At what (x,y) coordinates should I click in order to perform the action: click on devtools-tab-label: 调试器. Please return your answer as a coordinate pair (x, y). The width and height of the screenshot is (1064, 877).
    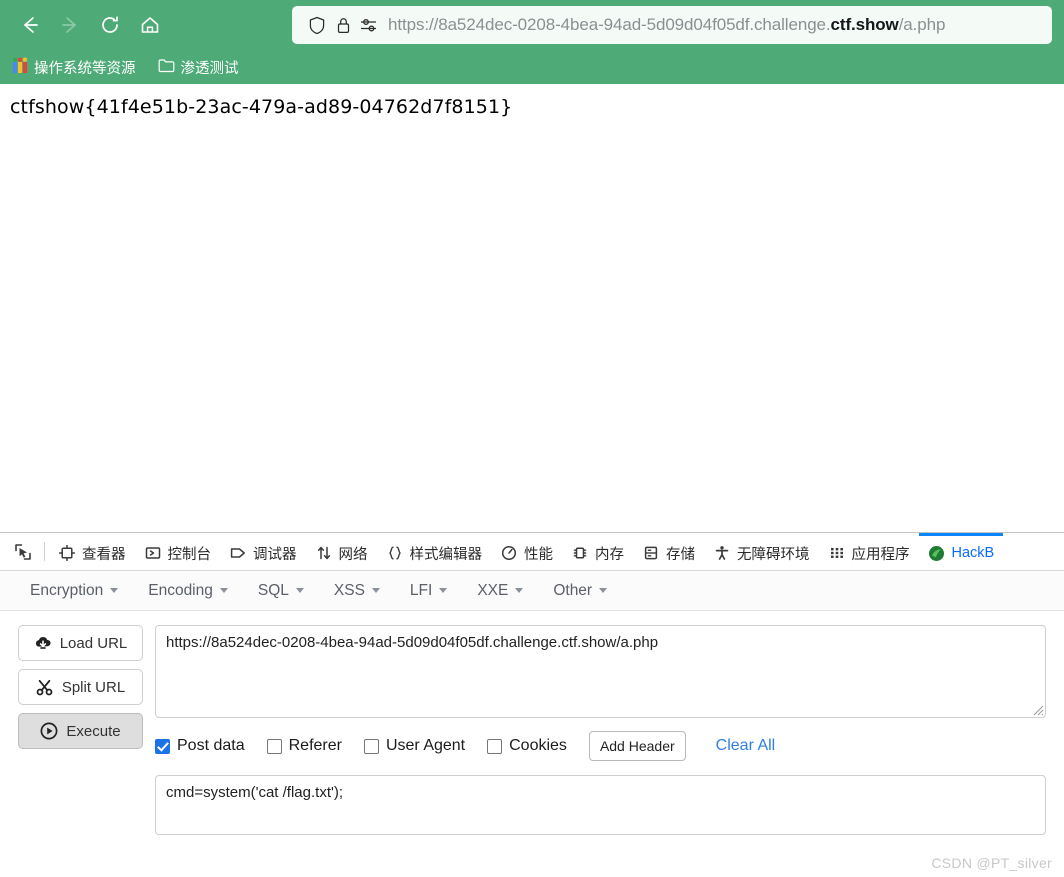
    Looking at the image, I should click on (275, 554).